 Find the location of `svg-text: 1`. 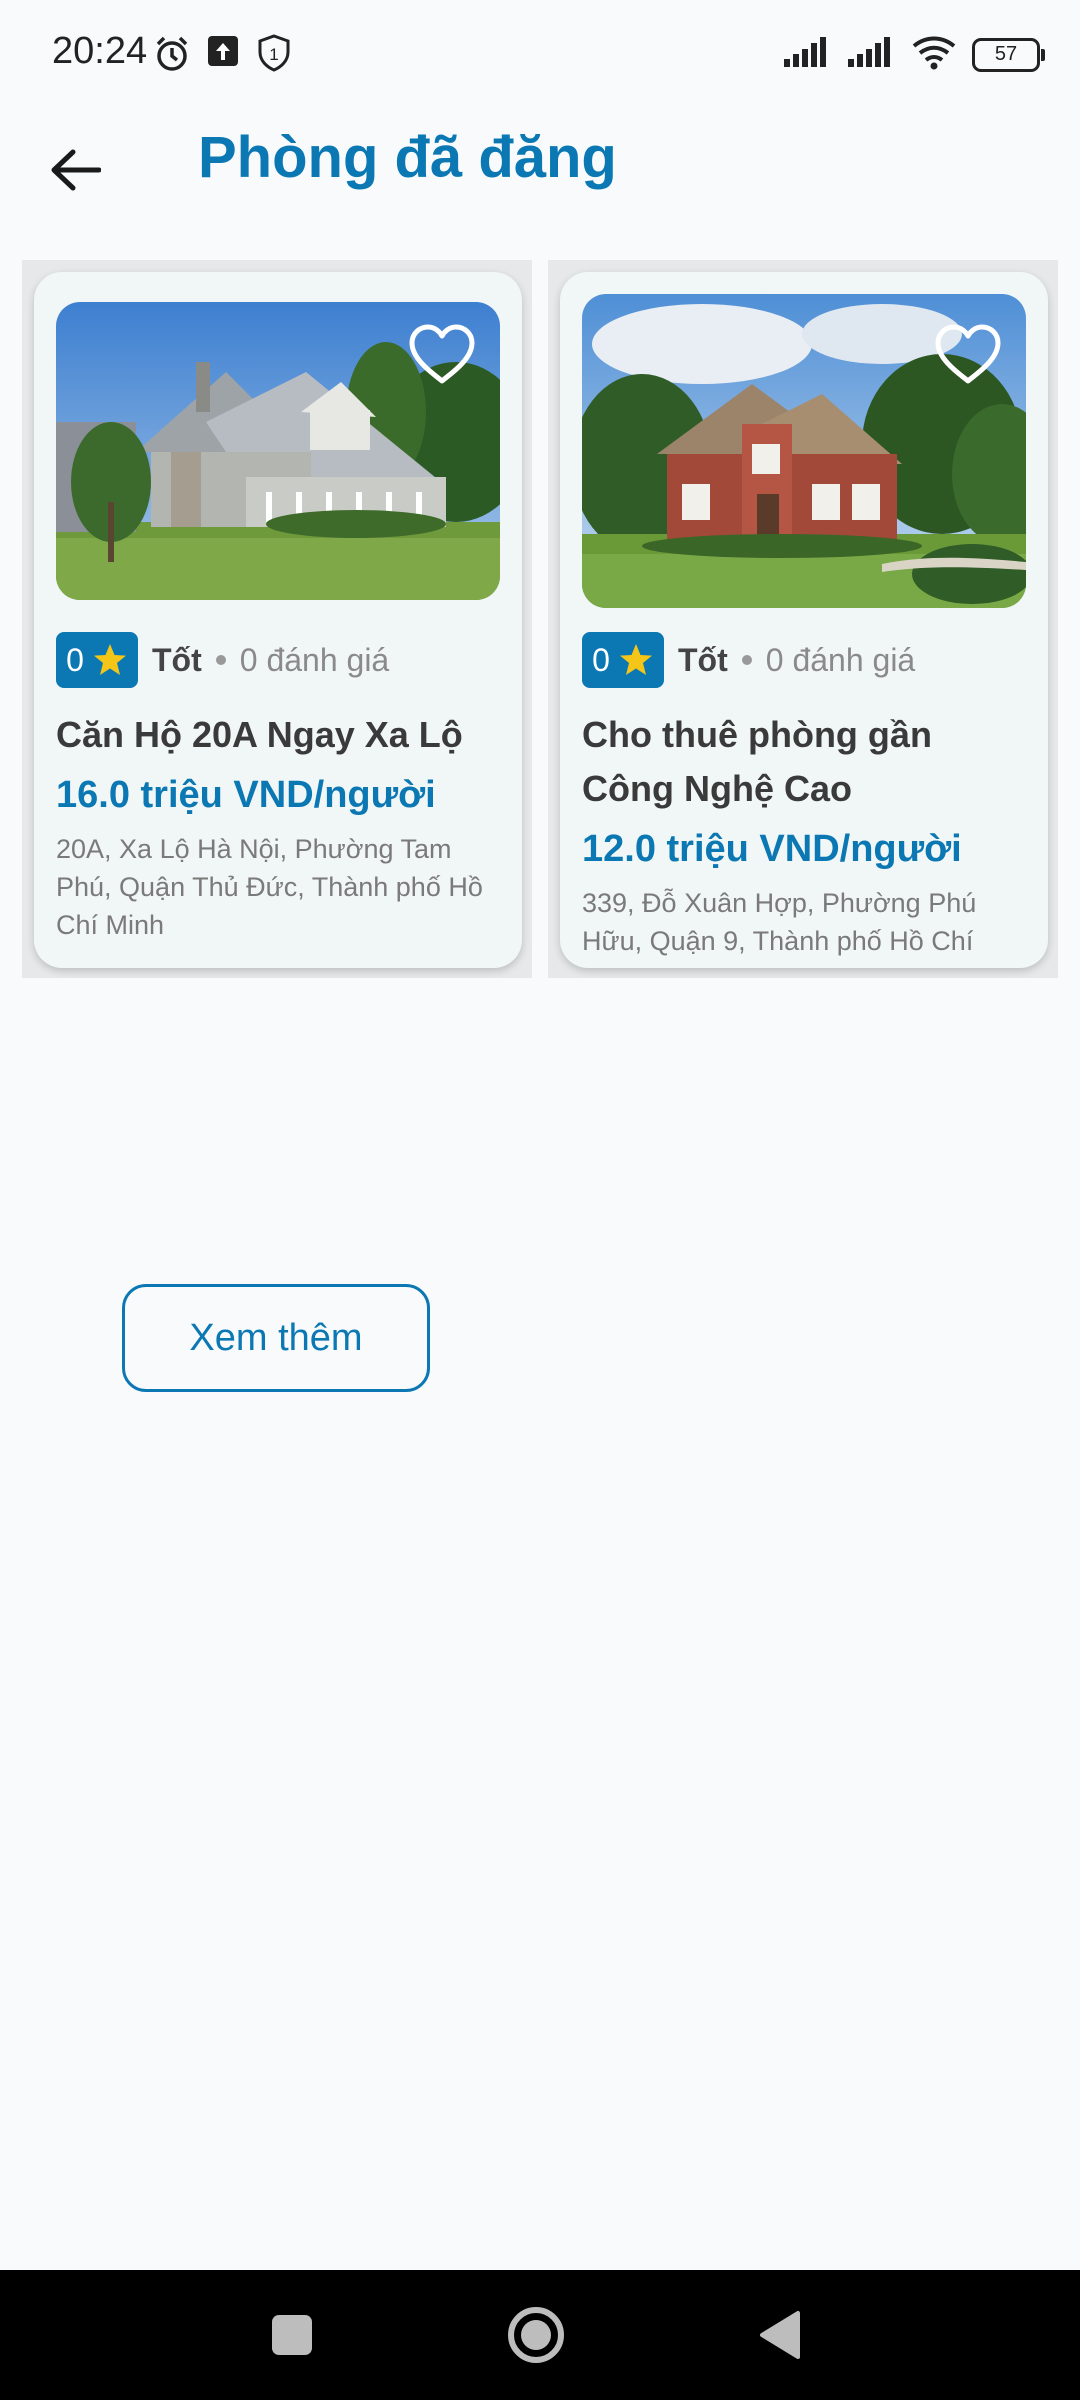

svg-text: 1 is located at coordinates (273, 54).